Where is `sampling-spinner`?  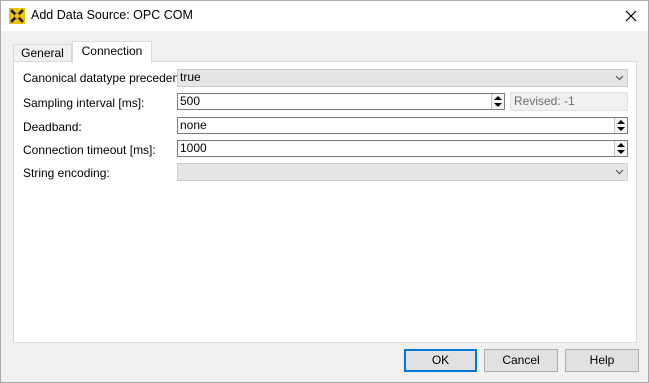 sampling-spinner is located at coordinates (497, 101).